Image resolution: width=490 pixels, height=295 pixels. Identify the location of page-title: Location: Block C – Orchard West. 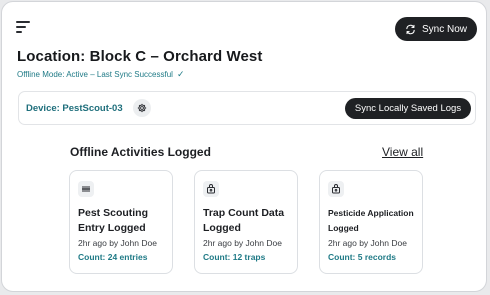
(140, 56).